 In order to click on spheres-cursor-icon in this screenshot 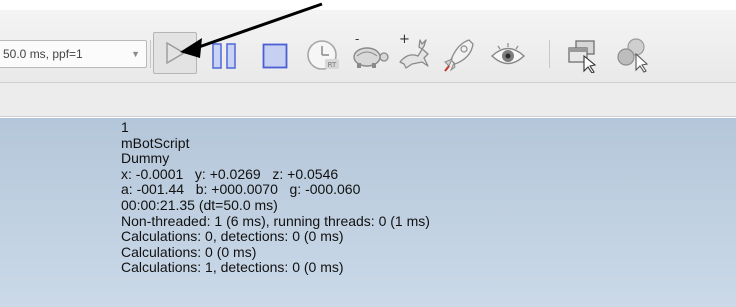, I will do `click(633, 55)`.